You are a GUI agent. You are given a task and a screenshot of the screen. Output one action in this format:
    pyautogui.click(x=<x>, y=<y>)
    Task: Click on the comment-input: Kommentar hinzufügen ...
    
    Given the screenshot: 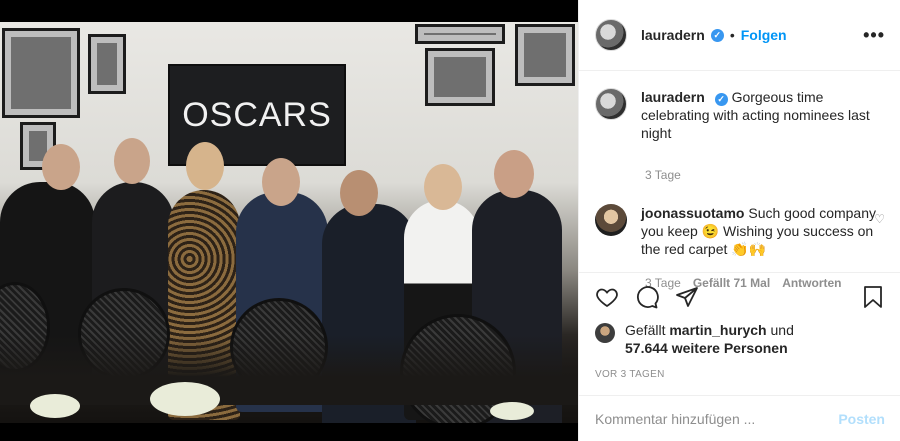 What is the action you would take?
    pyautogui.click(x=716, y=419)
    